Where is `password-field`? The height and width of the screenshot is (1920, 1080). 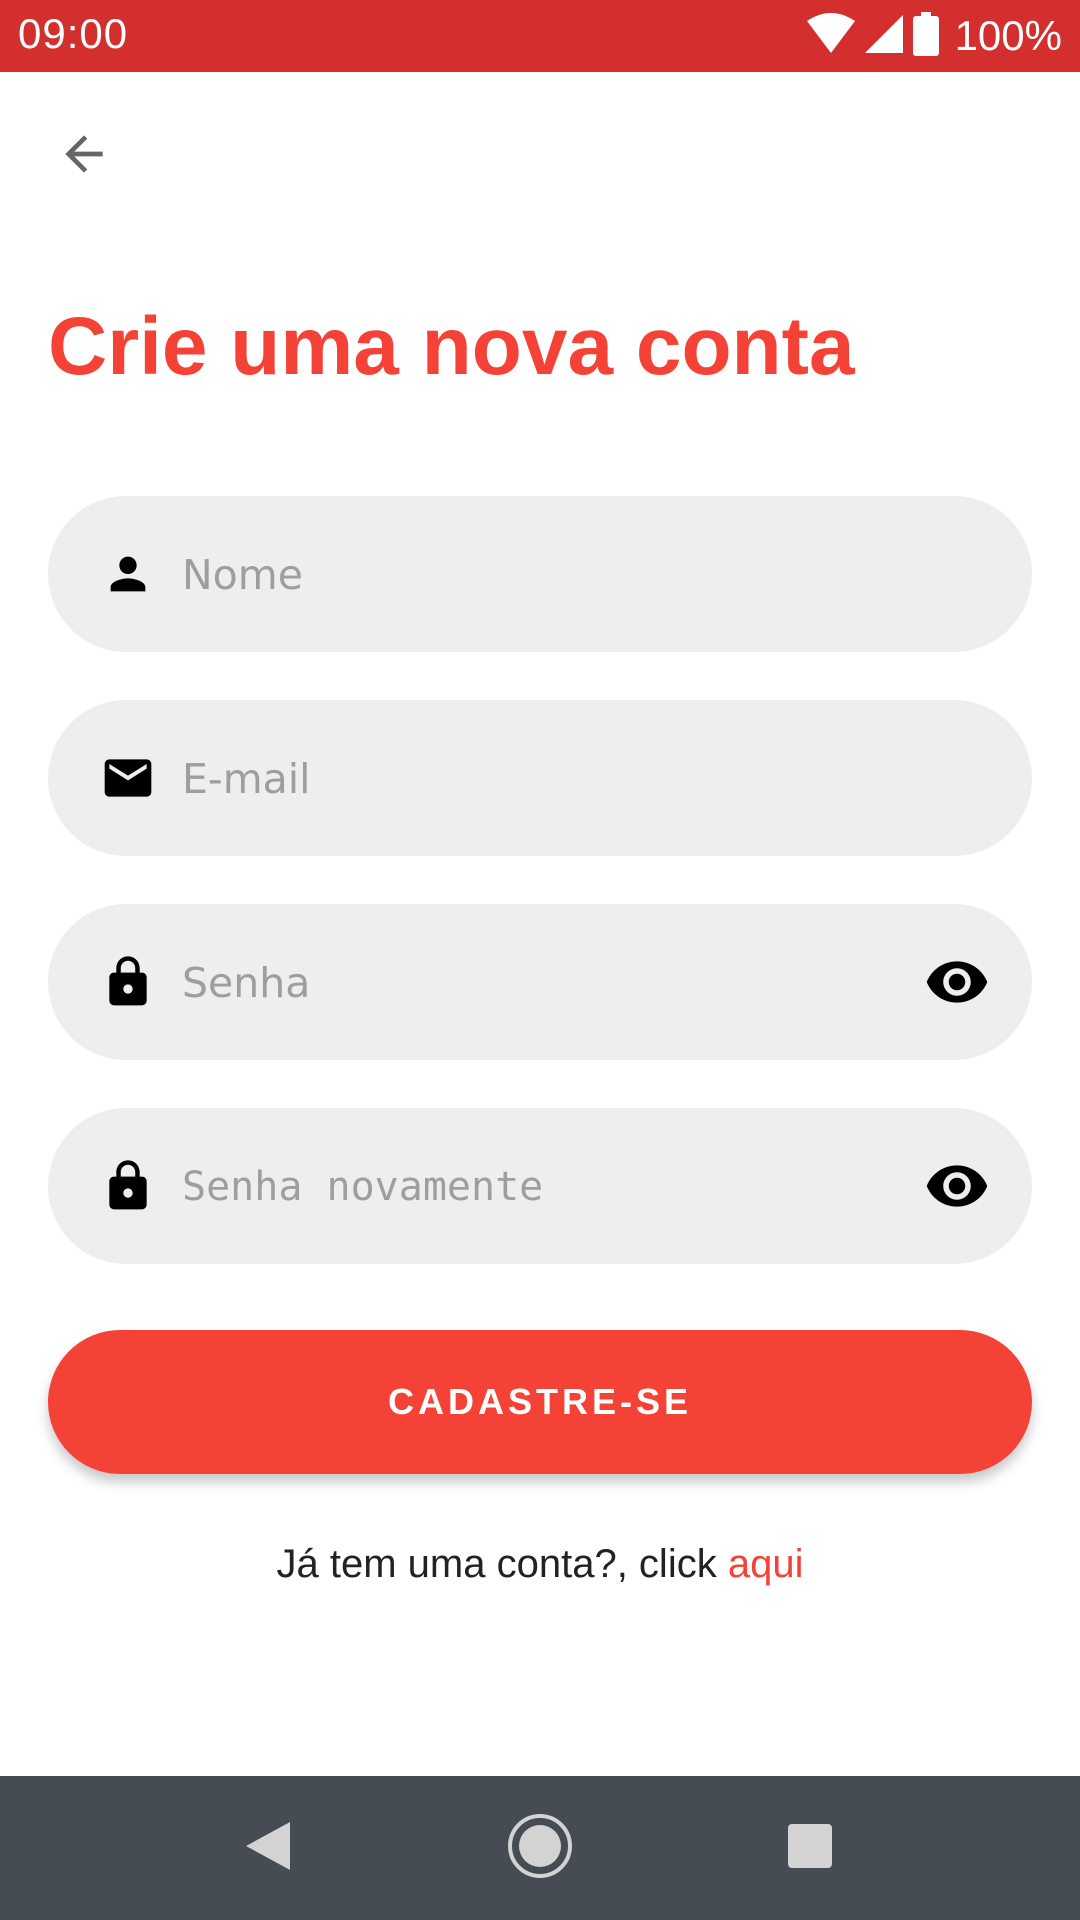 password-field is located at coordinates (540, 983).